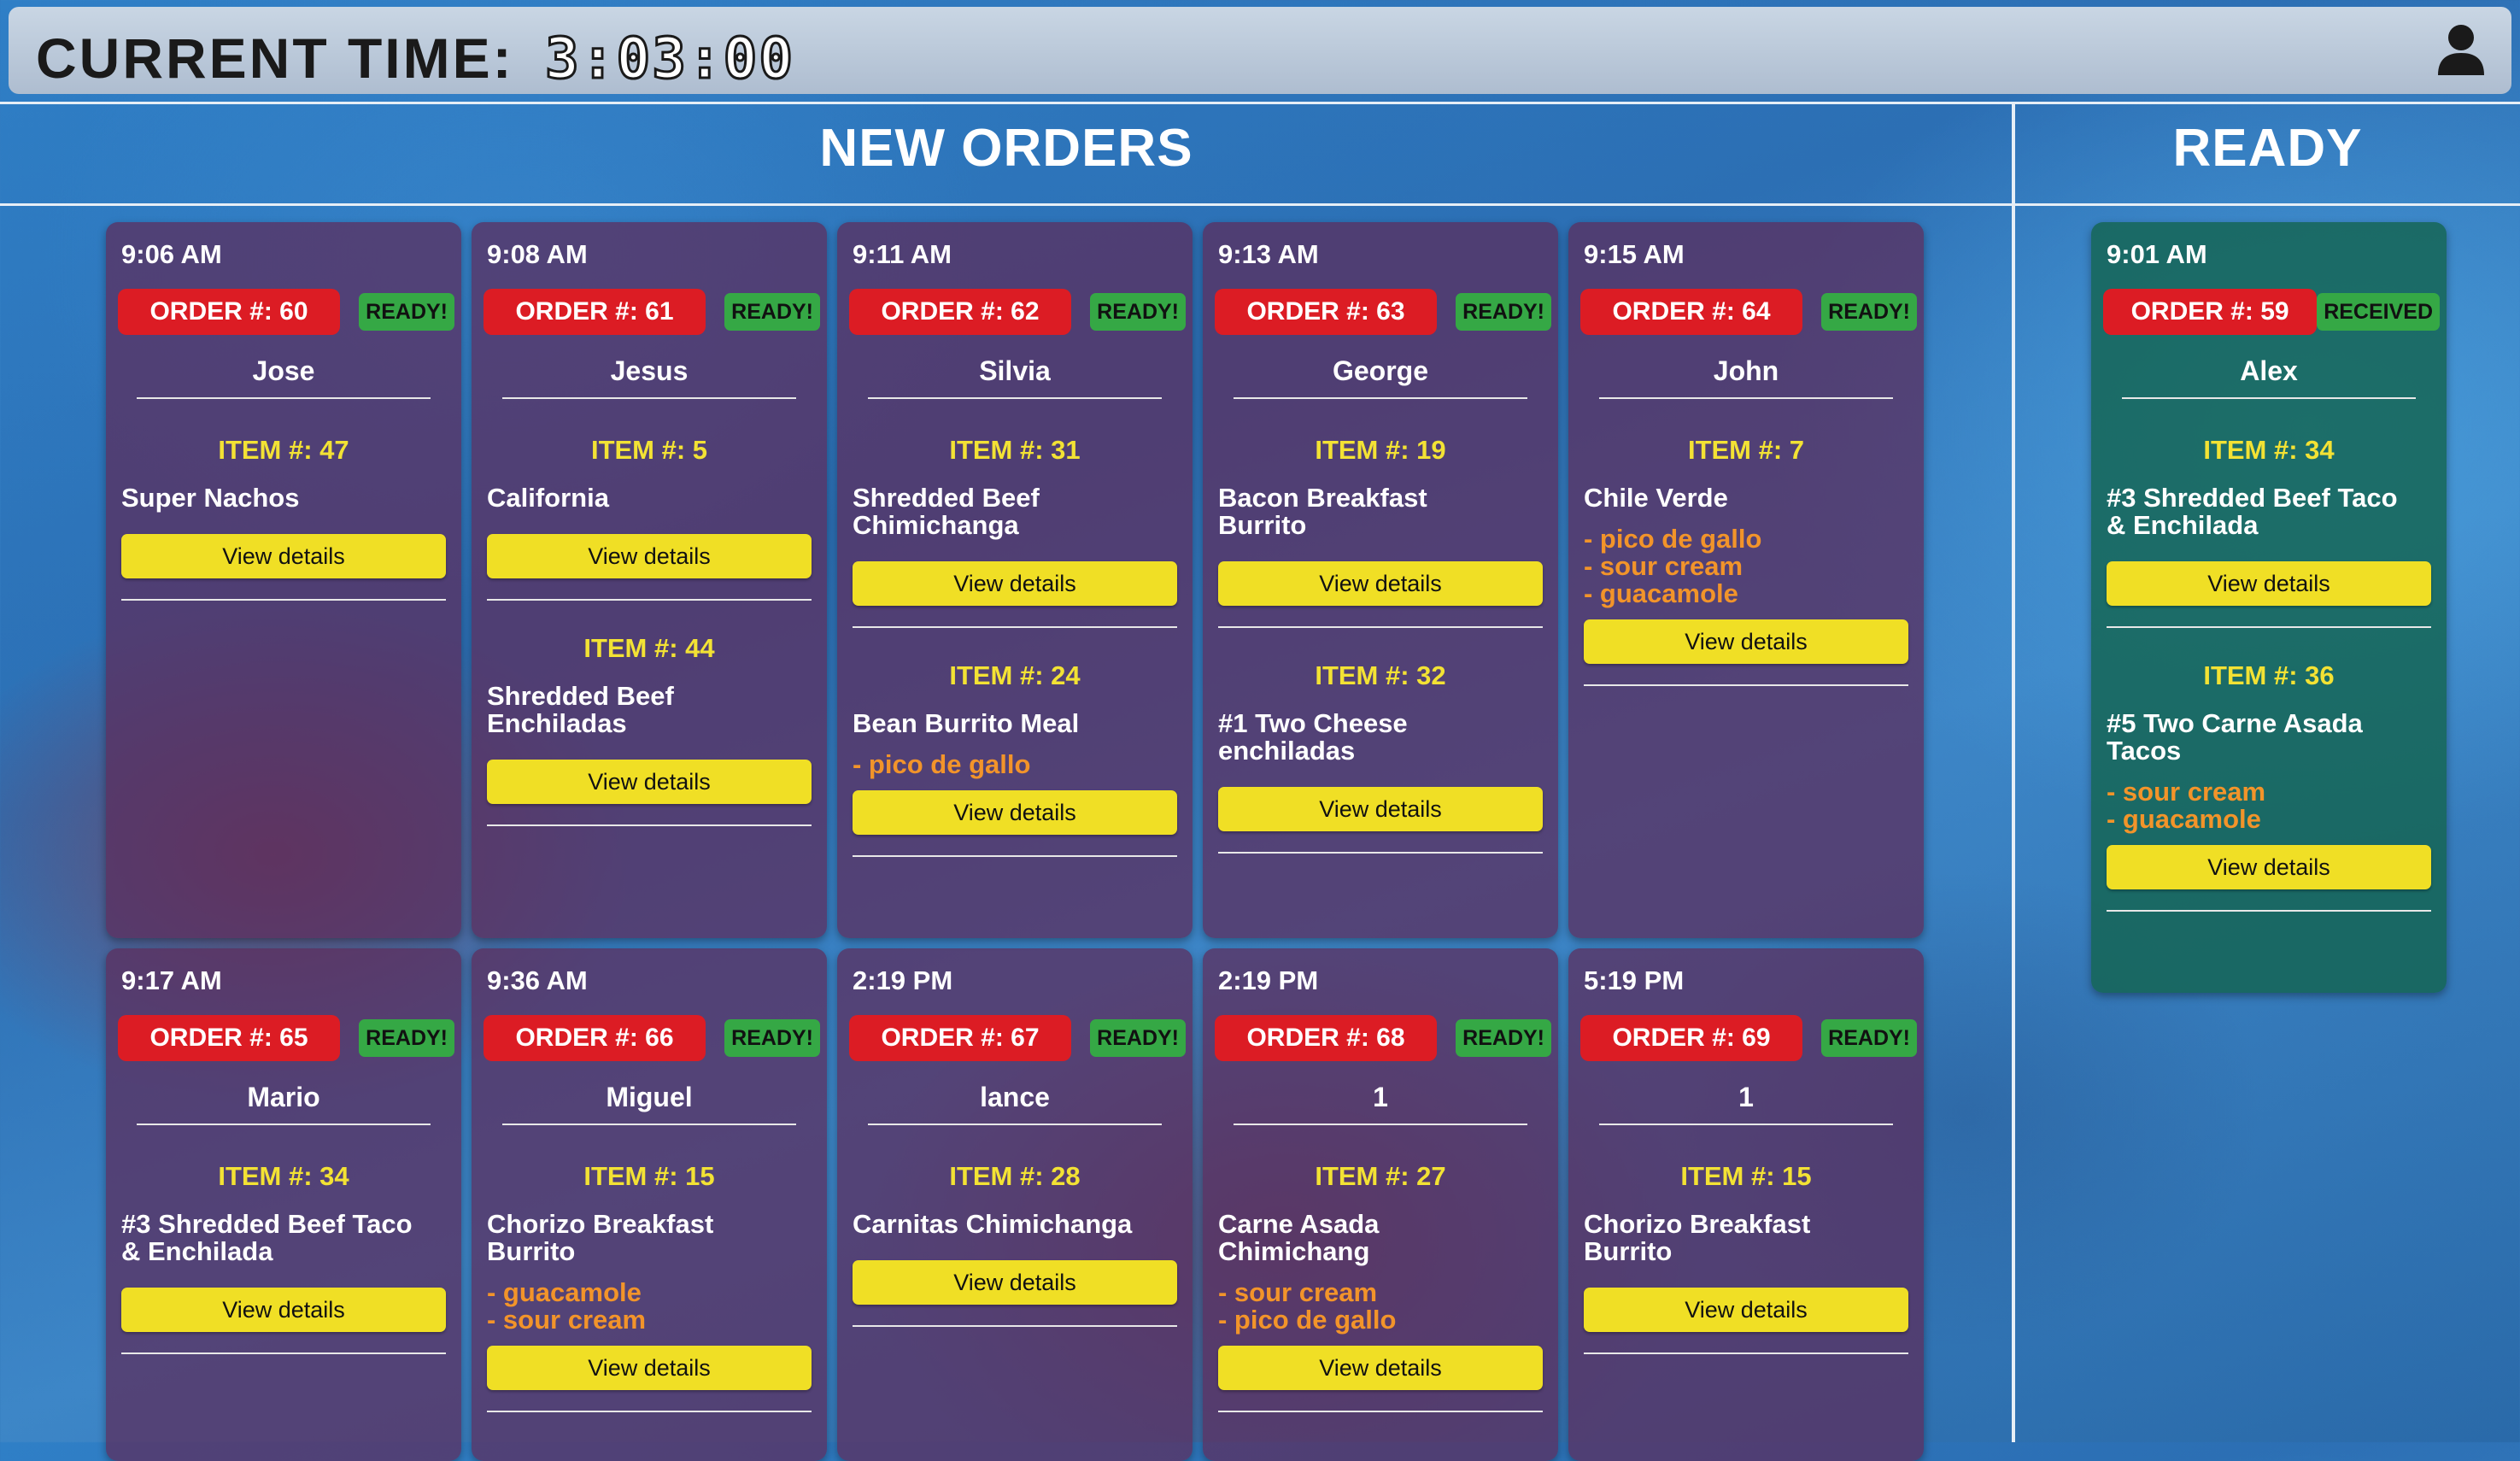 The width and height of the screenshot is (2520, 1461). I want to click on customer-name: John, so click(1746, 377).